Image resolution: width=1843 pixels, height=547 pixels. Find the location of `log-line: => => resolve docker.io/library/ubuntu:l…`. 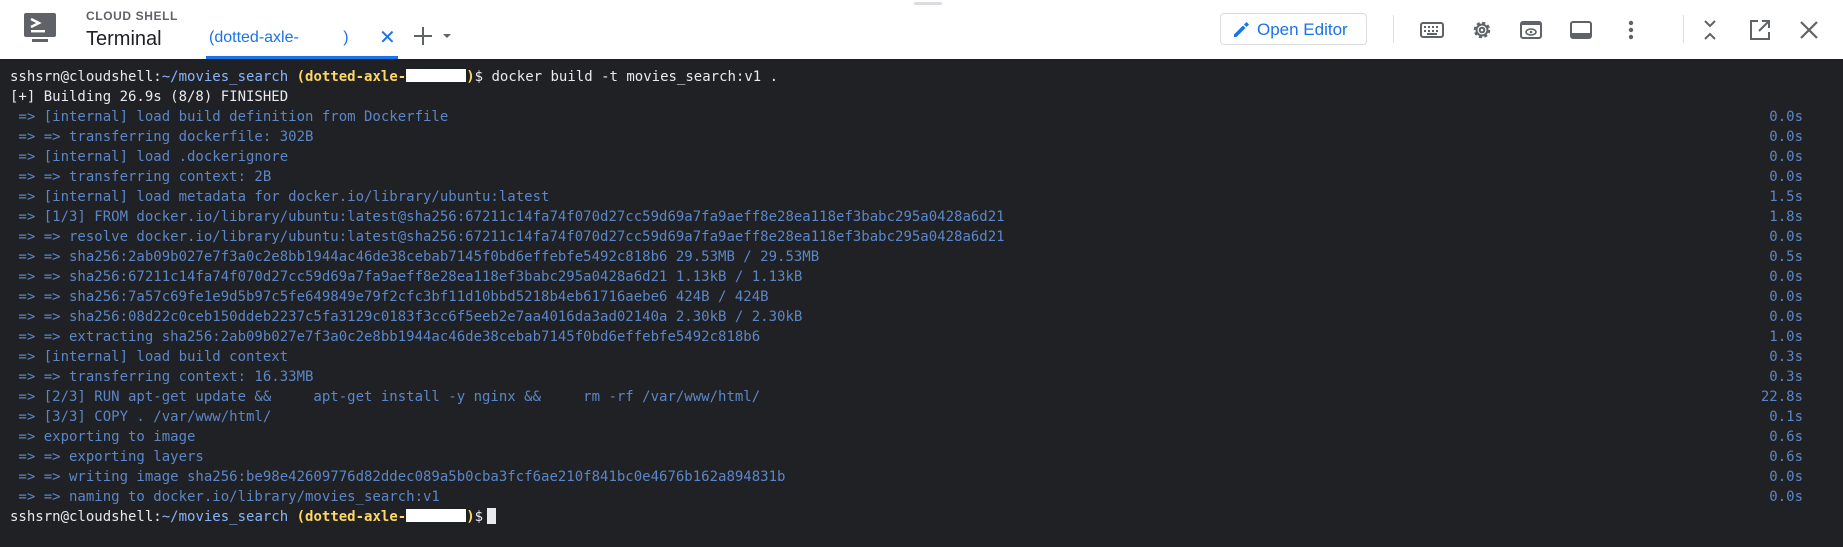

log-line: => => resolve docker.io/library/ubuntu:l… is located at coordinates (921, 237).